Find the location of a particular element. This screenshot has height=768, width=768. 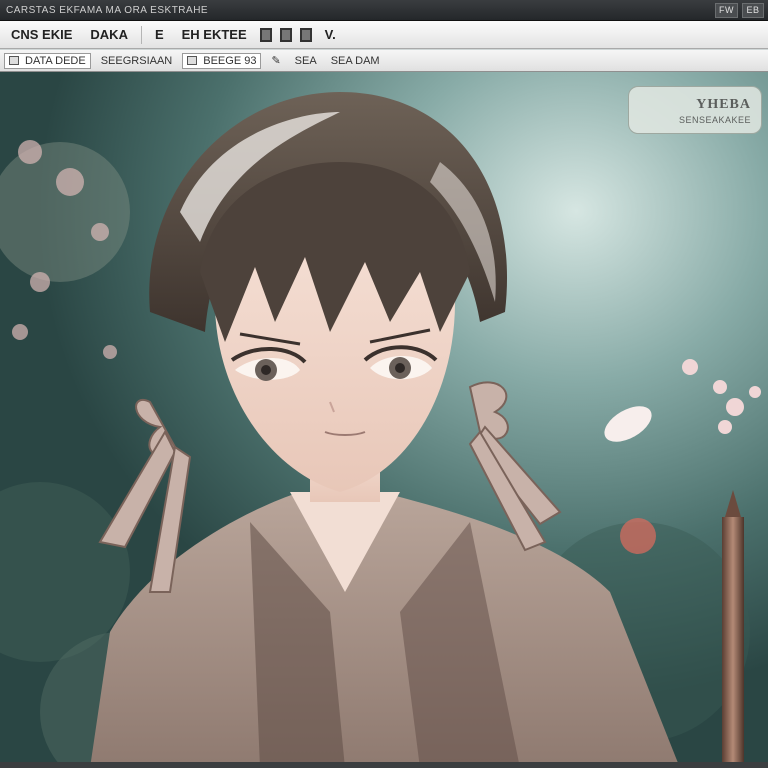

frame-icon is located at coordinates (265, 34).